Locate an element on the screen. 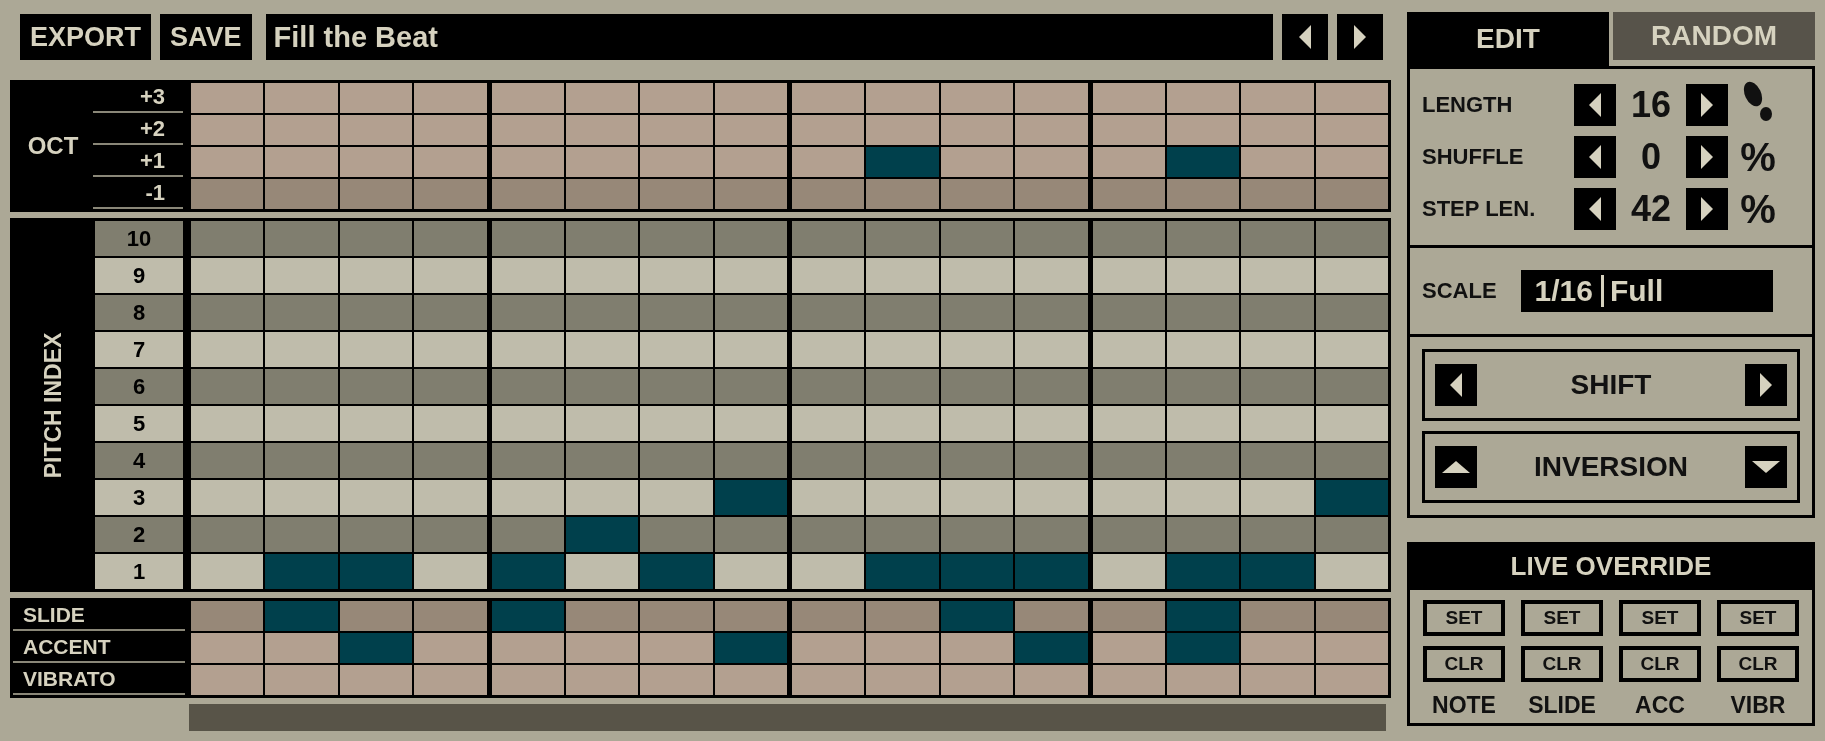  down-button is located at coordinates (1766, 467).